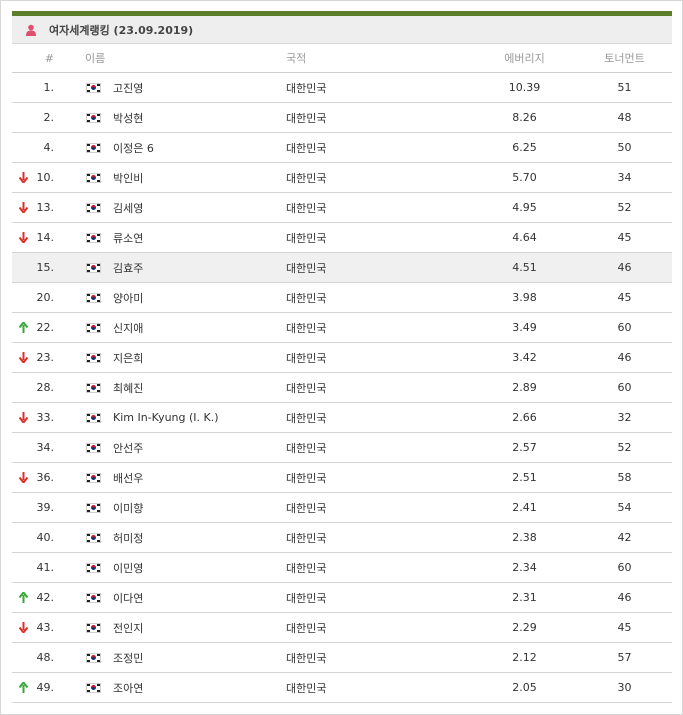  What do you see at coordinates (342, 388) in the screenshot?
I see `table-row: 28. 최혜진 대한민국 2.89 60` at bounding box center [342, 388].